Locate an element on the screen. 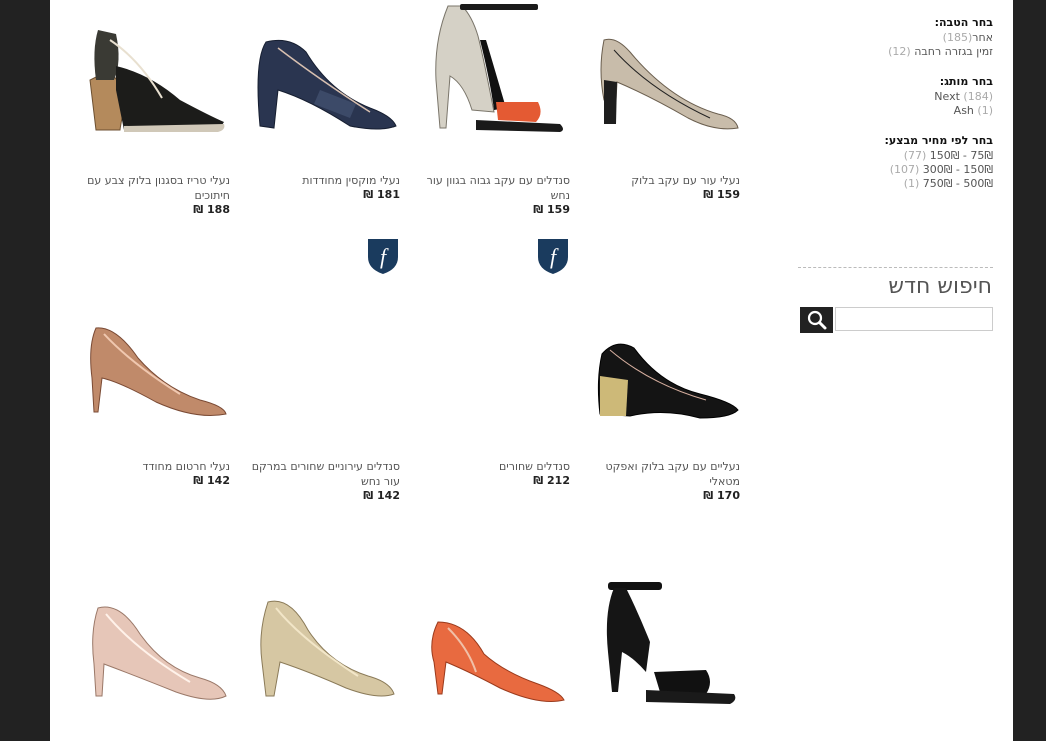  product-image-snake-sandal is located at coordinates (495, 82).